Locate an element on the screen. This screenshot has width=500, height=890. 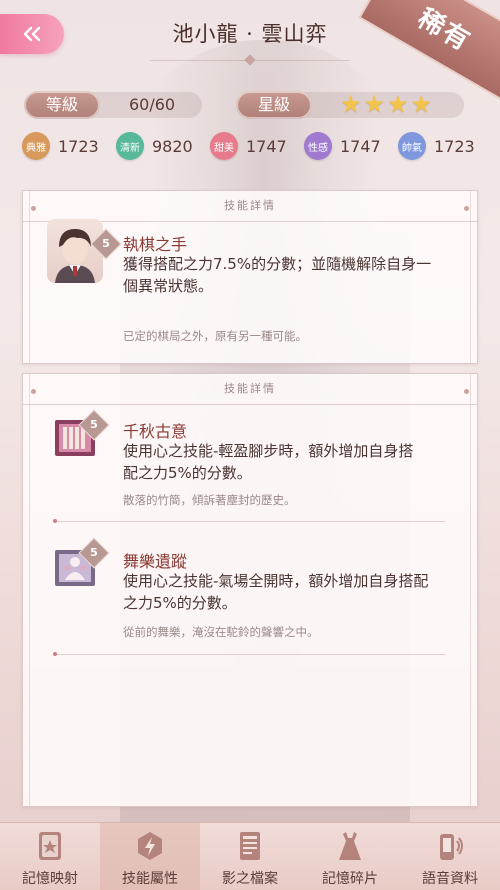
voice-icon is located at coordinates (451, 847).